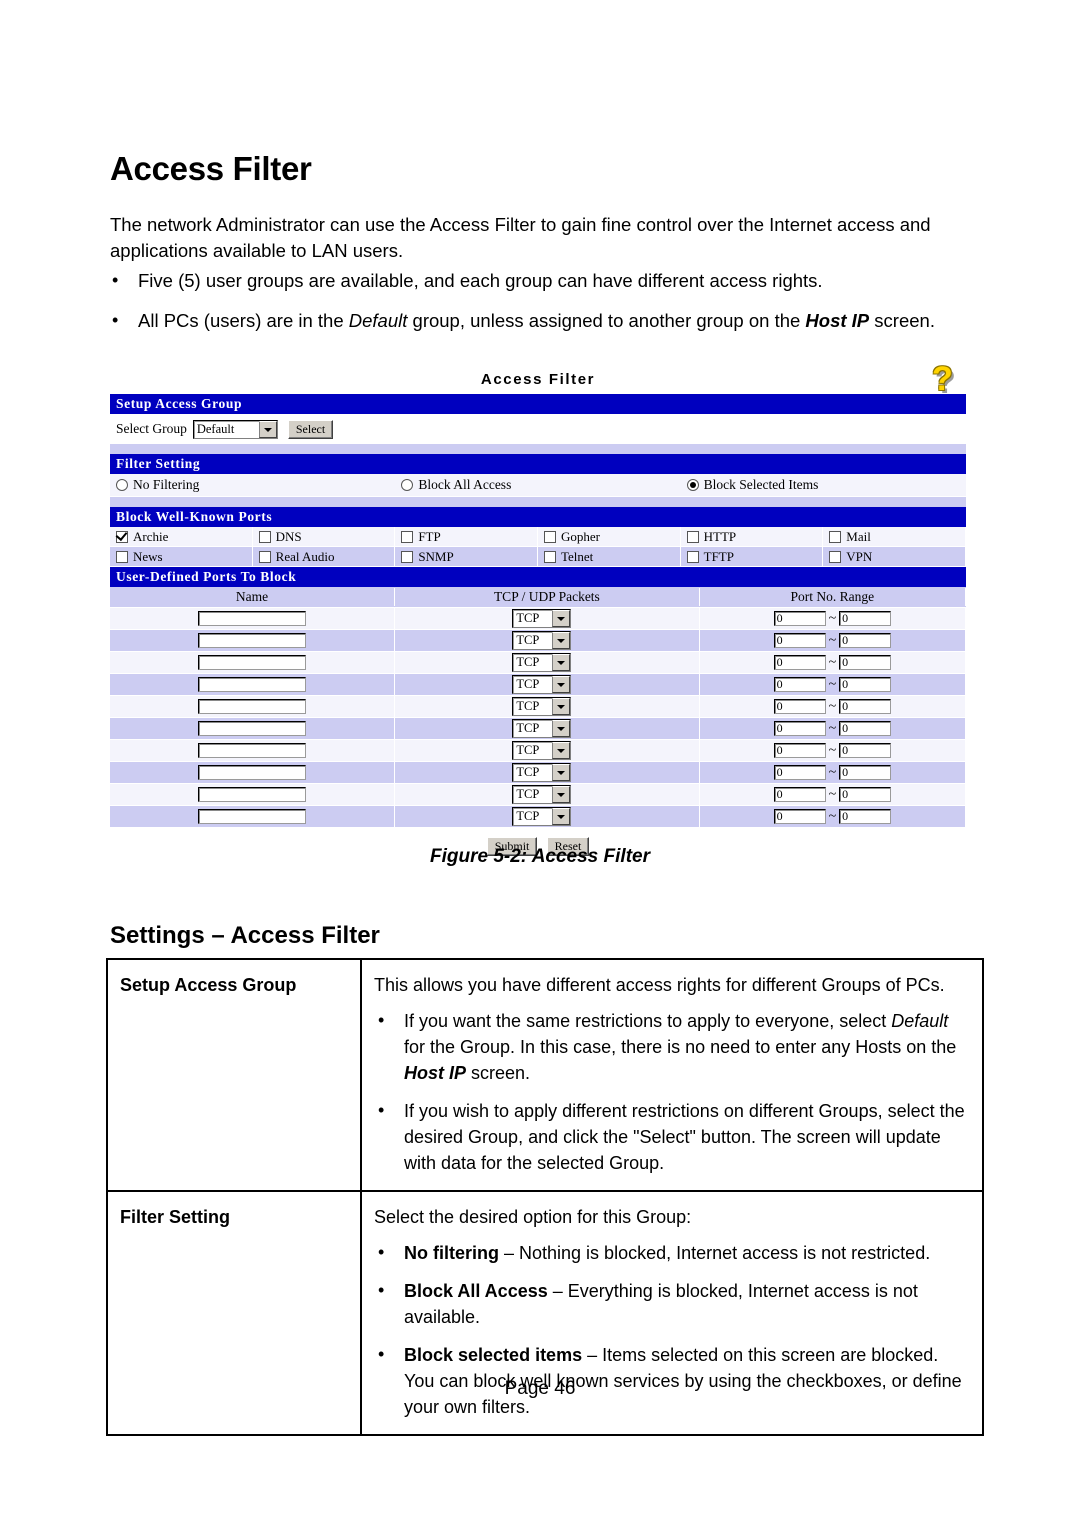 The image size is (1080, 1528). I want to click on section-header-setup-access-group: Setup Access Group, so click(538, 404).